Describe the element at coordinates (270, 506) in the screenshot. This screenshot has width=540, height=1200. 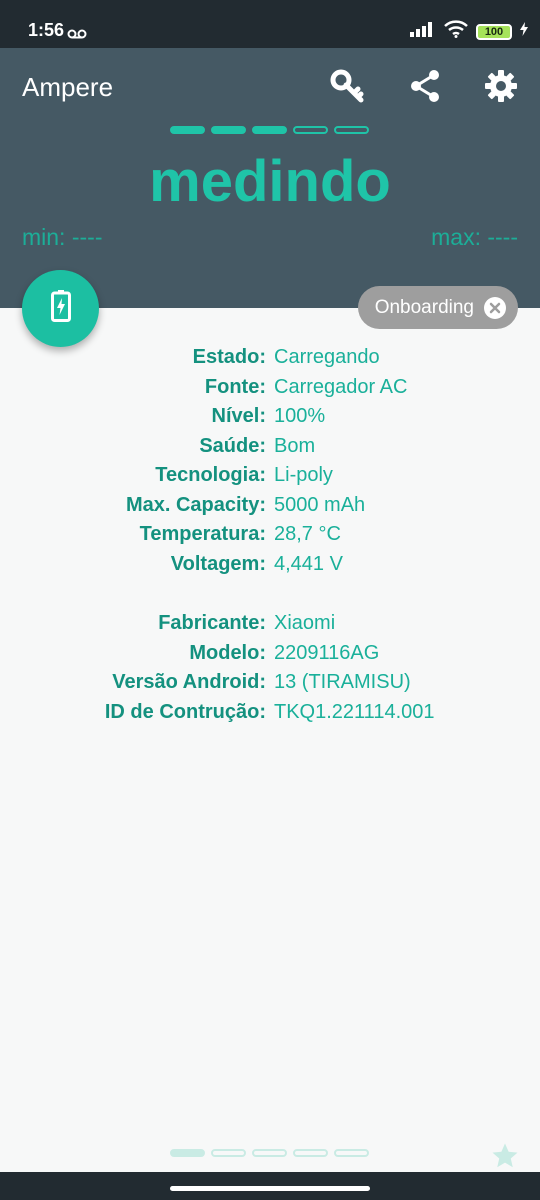
I see `info-row: Max. Capacity: 5000 mAh` at that location.